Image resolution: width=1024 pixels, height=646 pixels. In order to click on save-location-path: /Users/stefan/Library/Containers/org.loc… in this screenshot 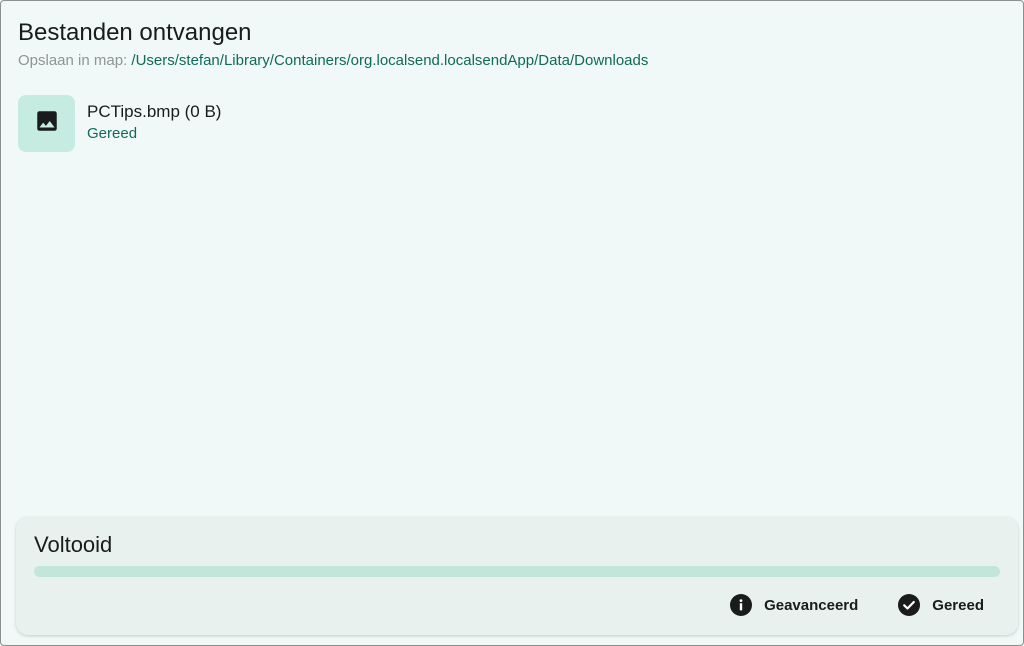, I will do `click(389, 60)`.